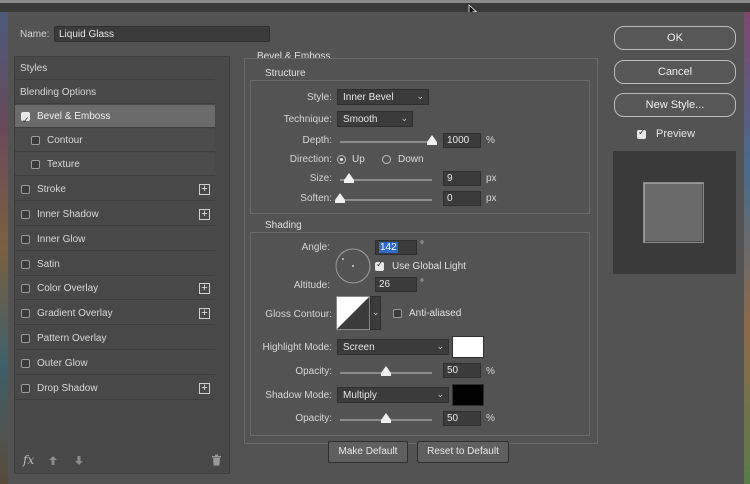 The image size is (750, 484). Describe the element at coordinates (462, 178) in the screenshot. I see `size-input: 9` at that location.